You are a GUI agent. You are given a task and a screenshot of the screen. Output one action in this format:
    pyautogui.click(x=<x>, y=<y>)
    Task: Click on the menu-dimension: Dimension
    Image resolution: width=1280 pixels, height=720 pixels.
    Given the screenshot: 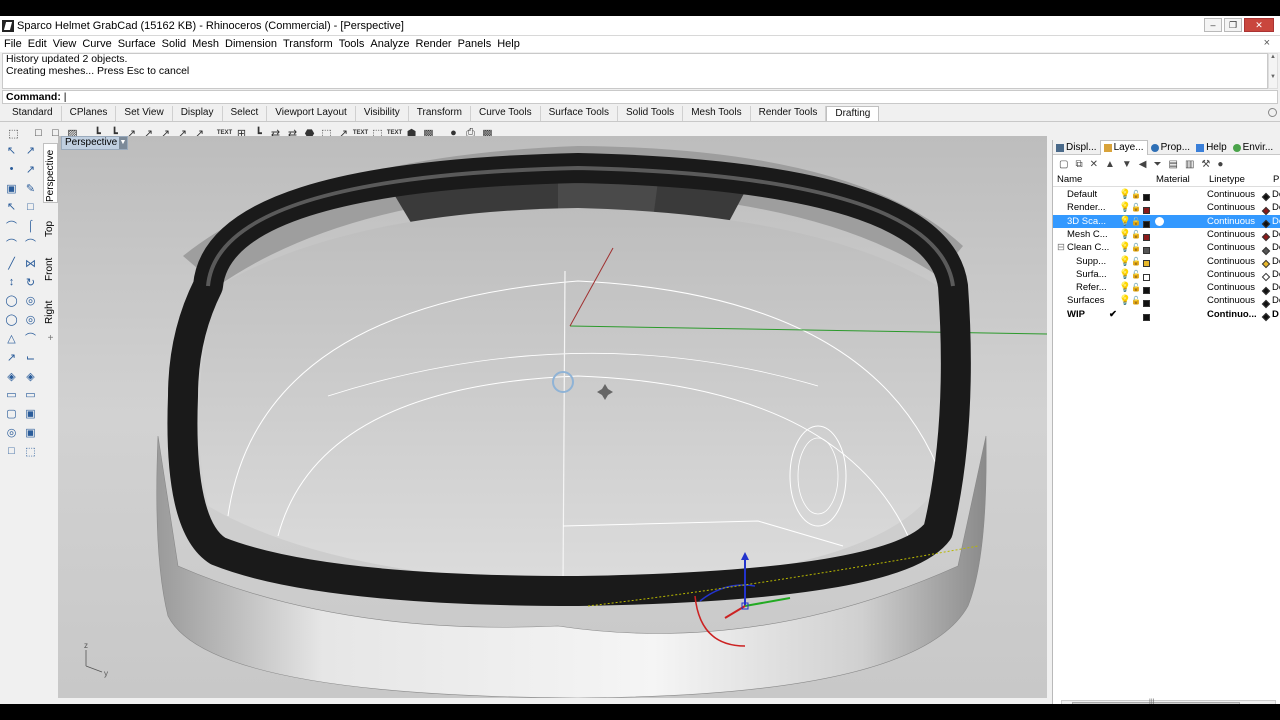 What is the action you would take?
    pyautogui.click(x=253, y=44)
    